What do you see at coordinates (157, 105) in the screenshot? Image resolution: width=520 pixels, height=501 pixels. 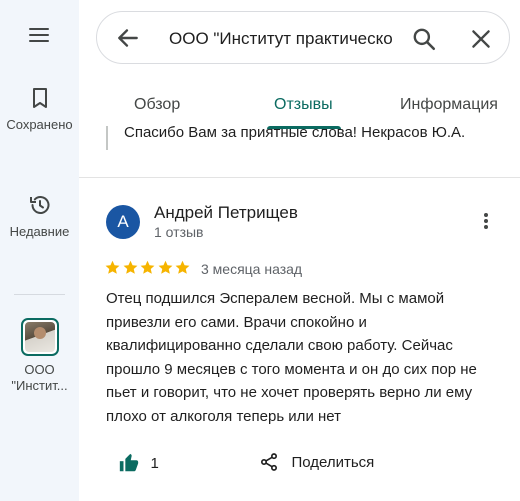 I see `tab-overview: Обзор` at bounding box center [157, 105].